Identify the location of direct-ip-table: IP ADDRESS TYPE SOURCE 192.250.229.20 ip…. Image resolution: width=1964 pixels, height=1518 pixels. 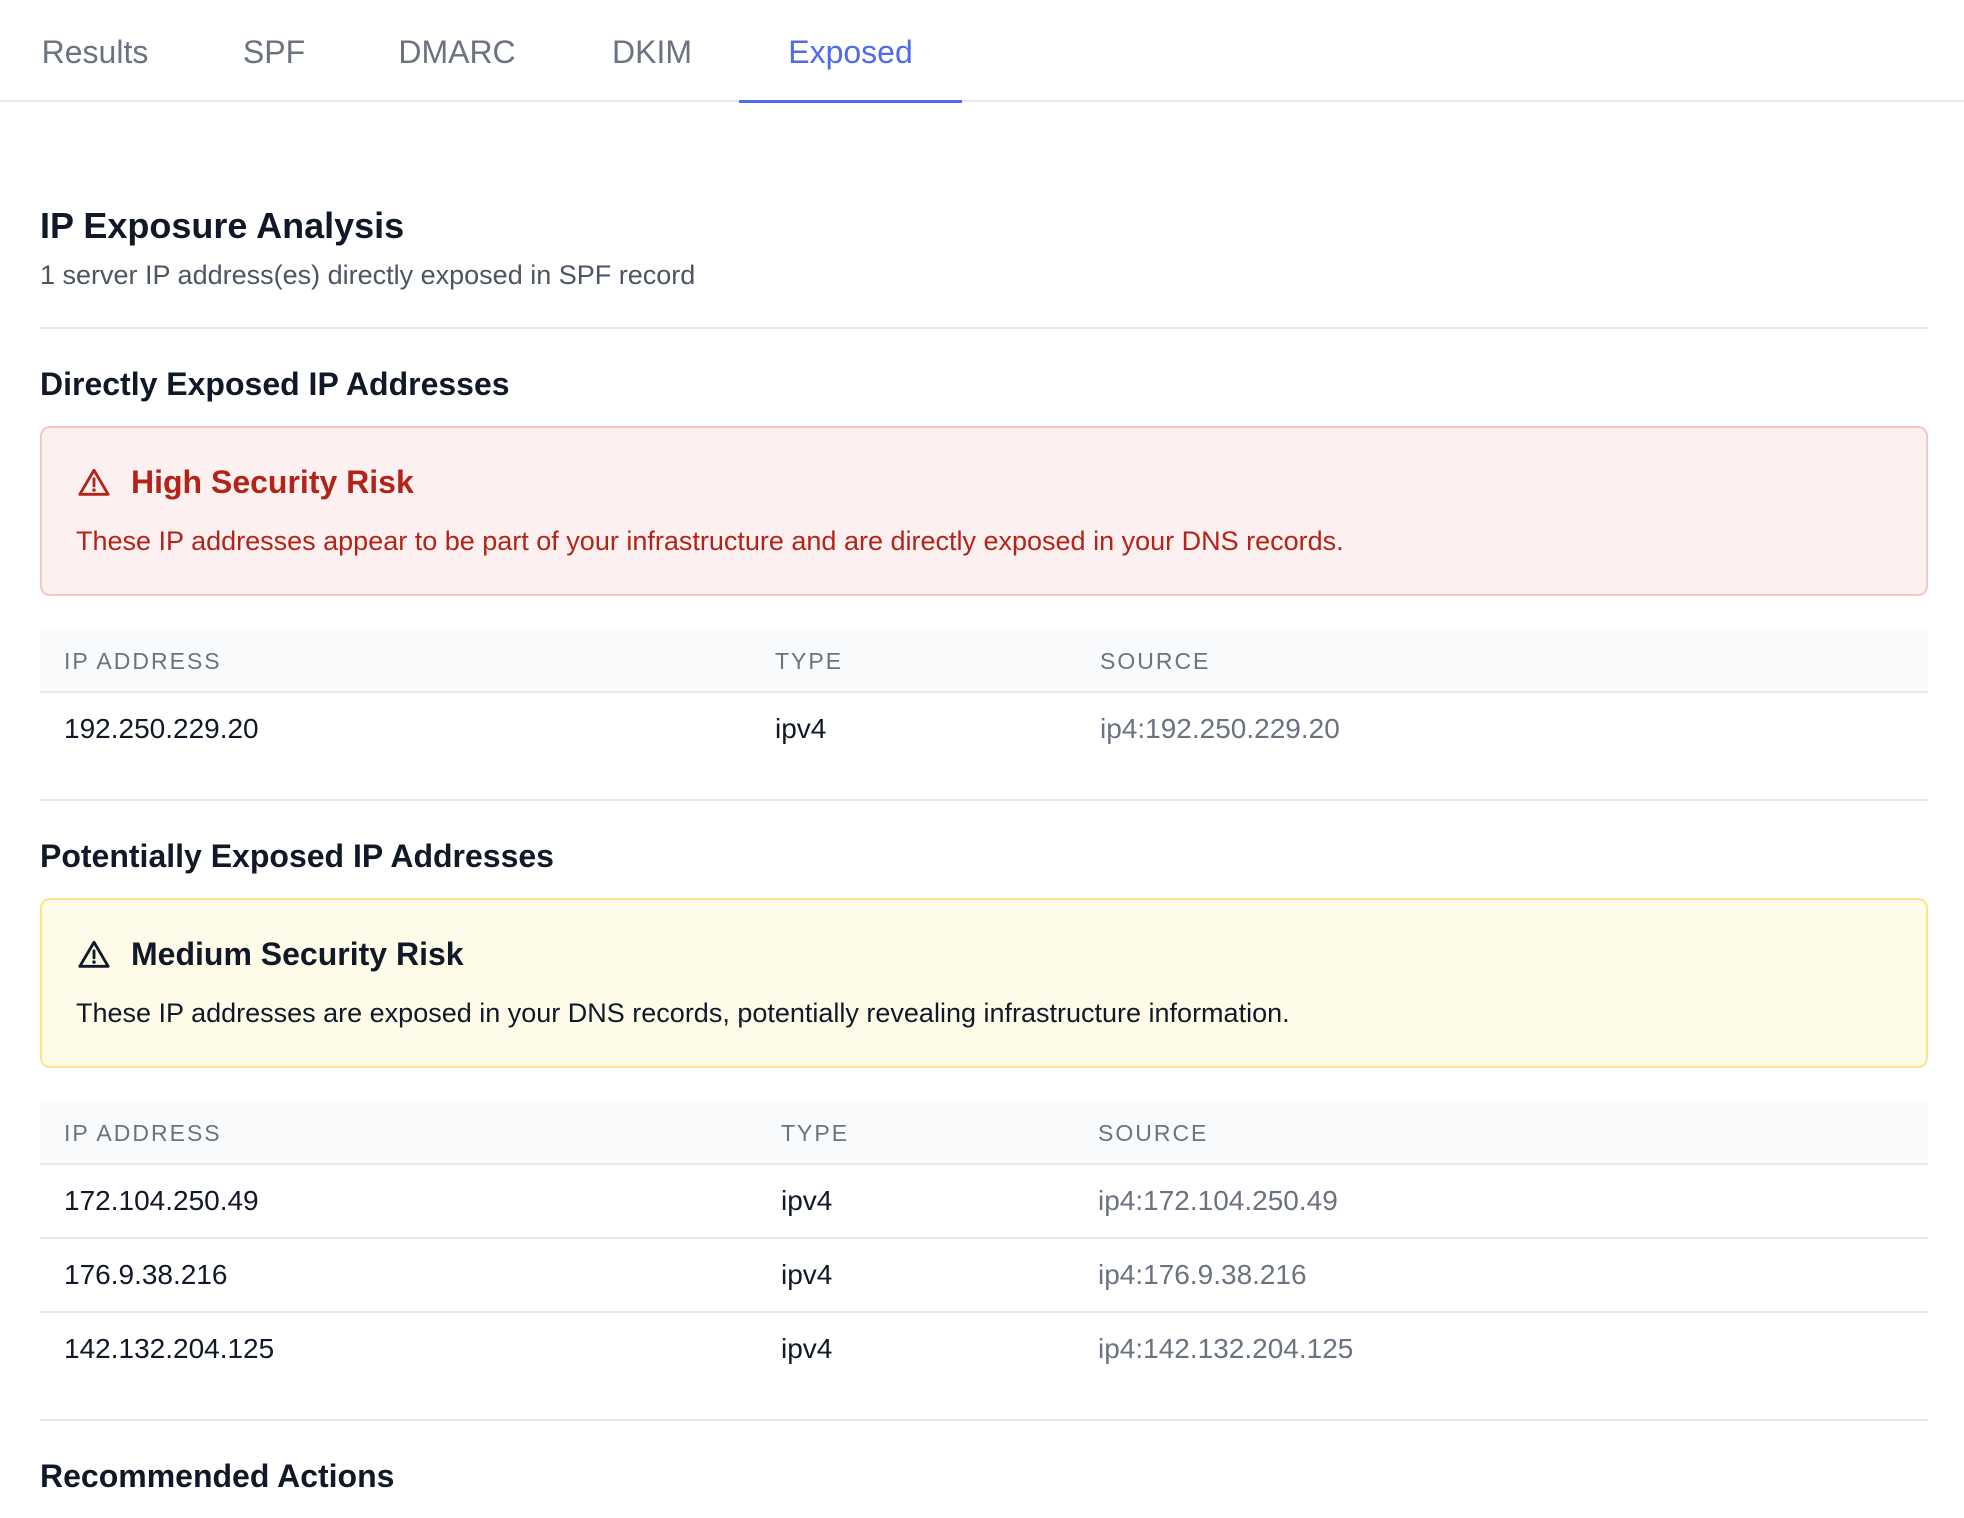
(984, 698).